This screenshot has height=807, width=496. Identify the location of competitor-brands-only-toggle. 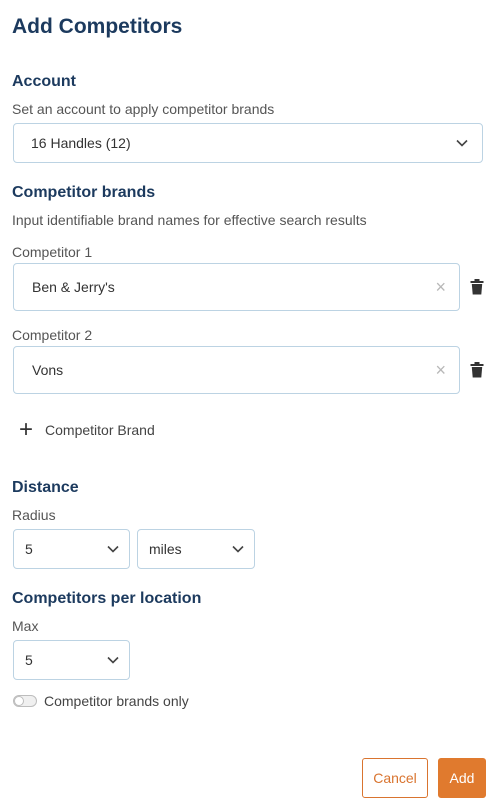
(25, 701).